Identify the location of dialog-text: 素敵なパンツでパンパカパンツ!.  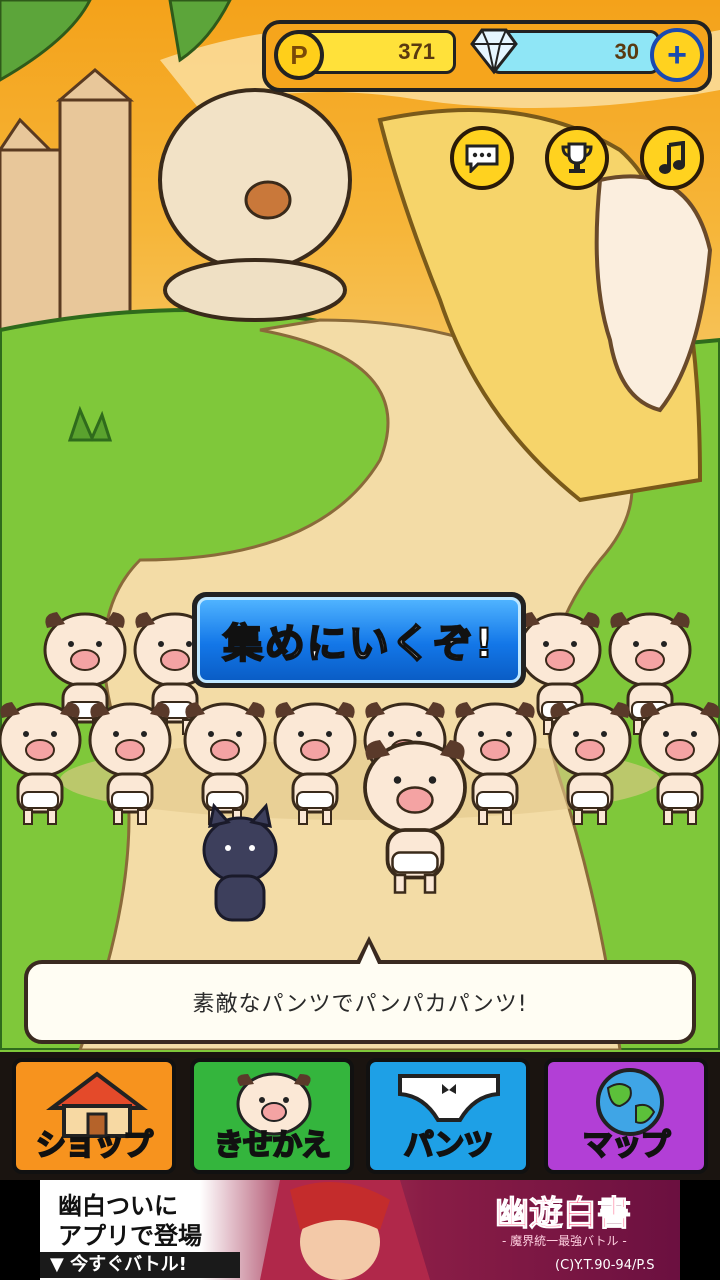
(360, 1004).